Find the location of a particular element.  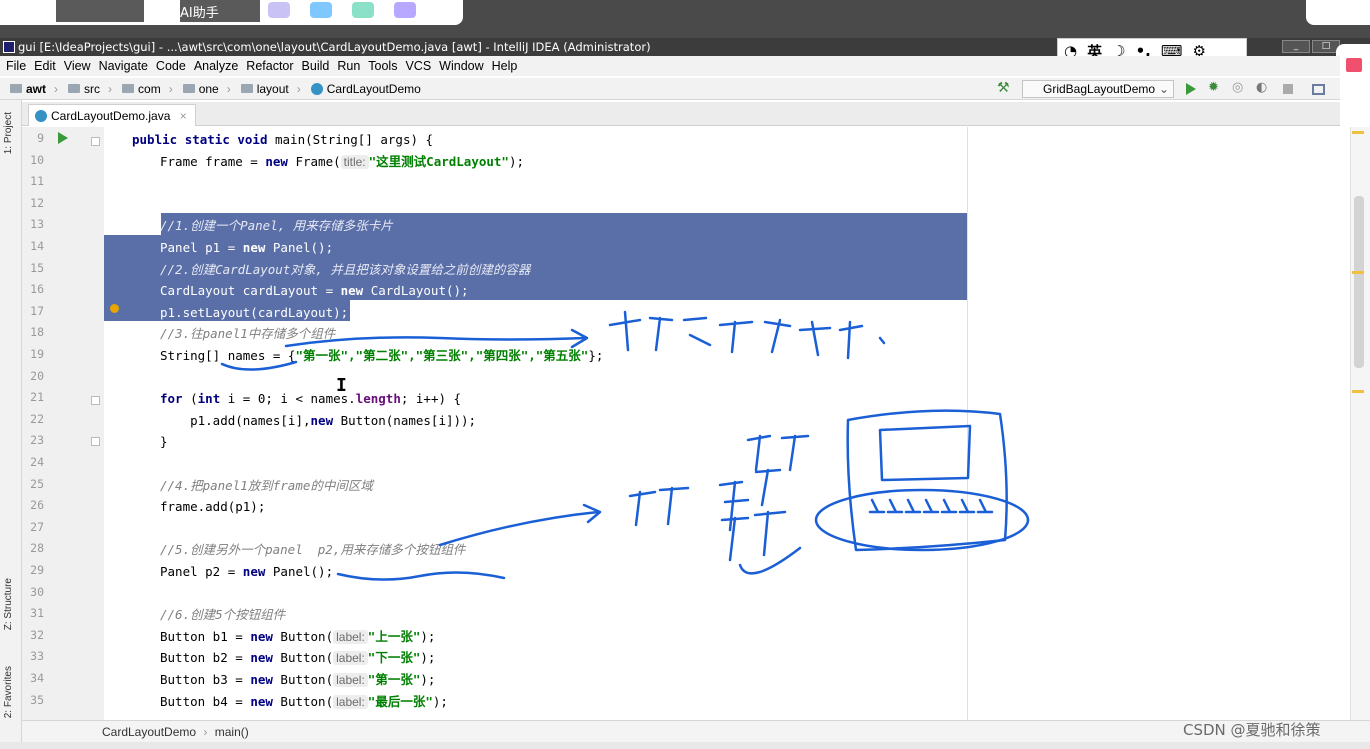

menu-window: Window is located at coordinates (461, 66).